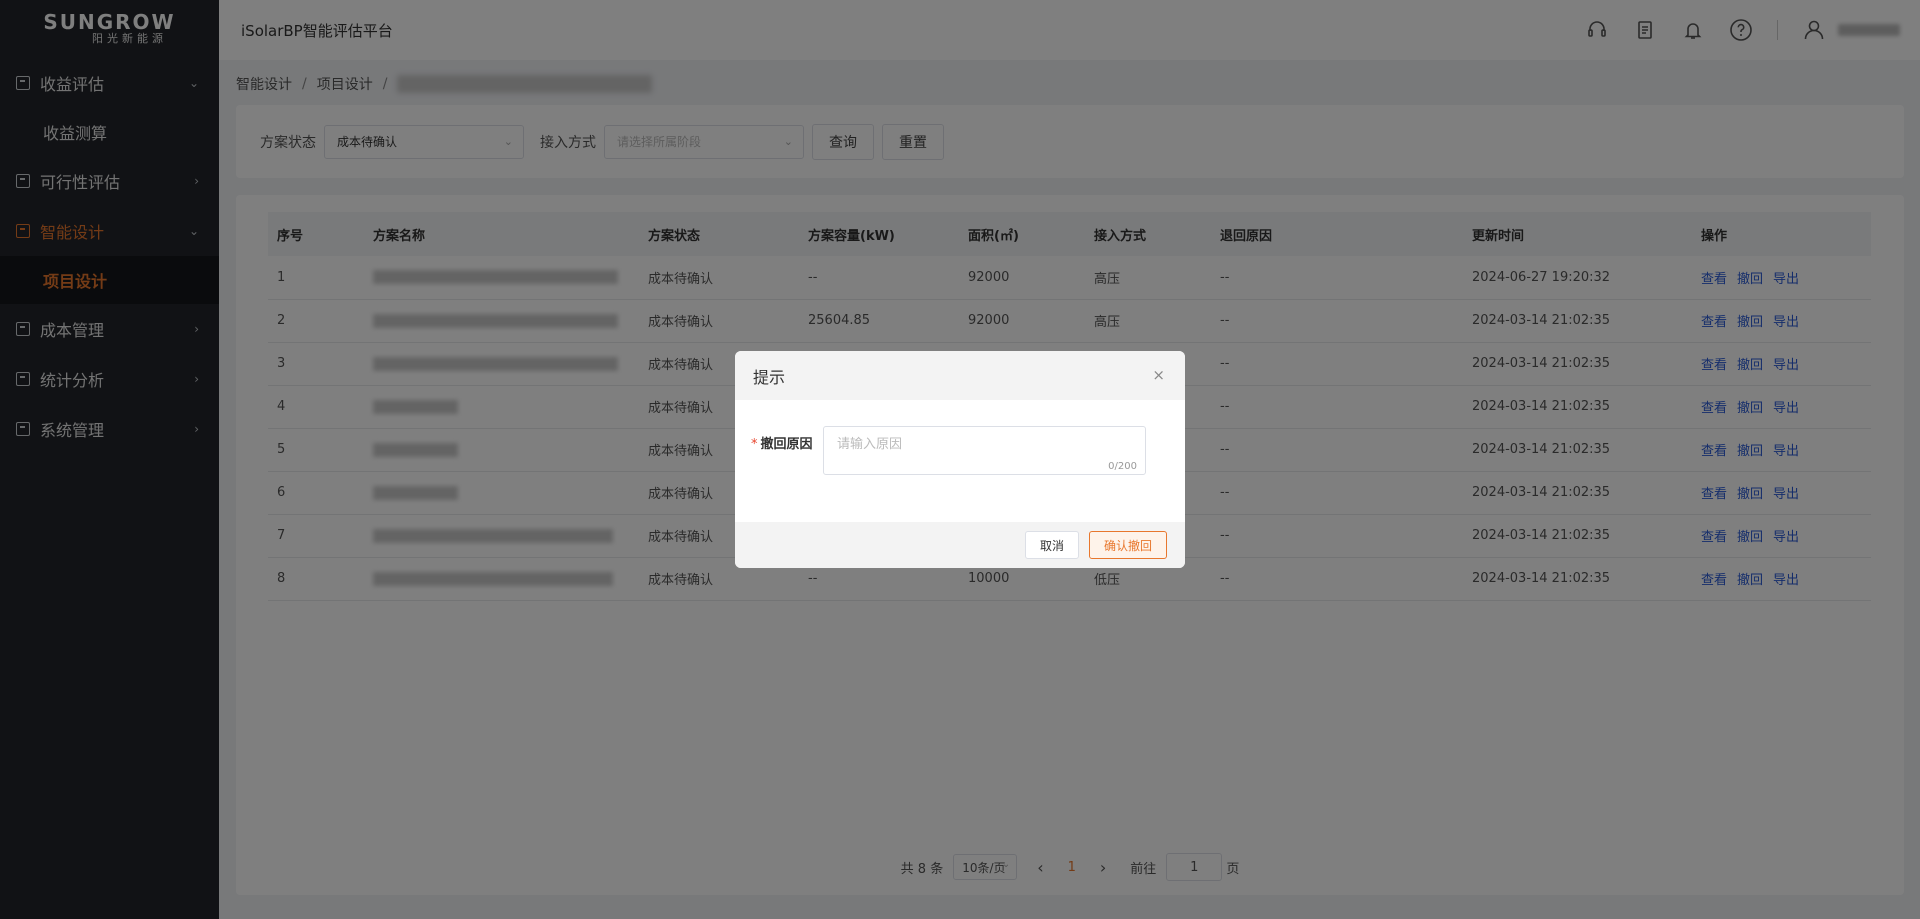 This screenshot has height=919, width=1920. What do you see at coordinates (960, 545) in the screenshot?
I see `dialog-footer: 取消 确认撤回` at bounding box center [960, 545].